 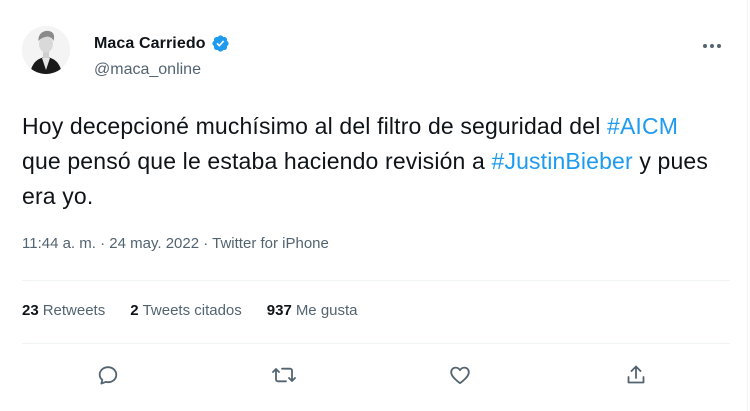 I want to click on share-icon, so click(x=636, y=374).